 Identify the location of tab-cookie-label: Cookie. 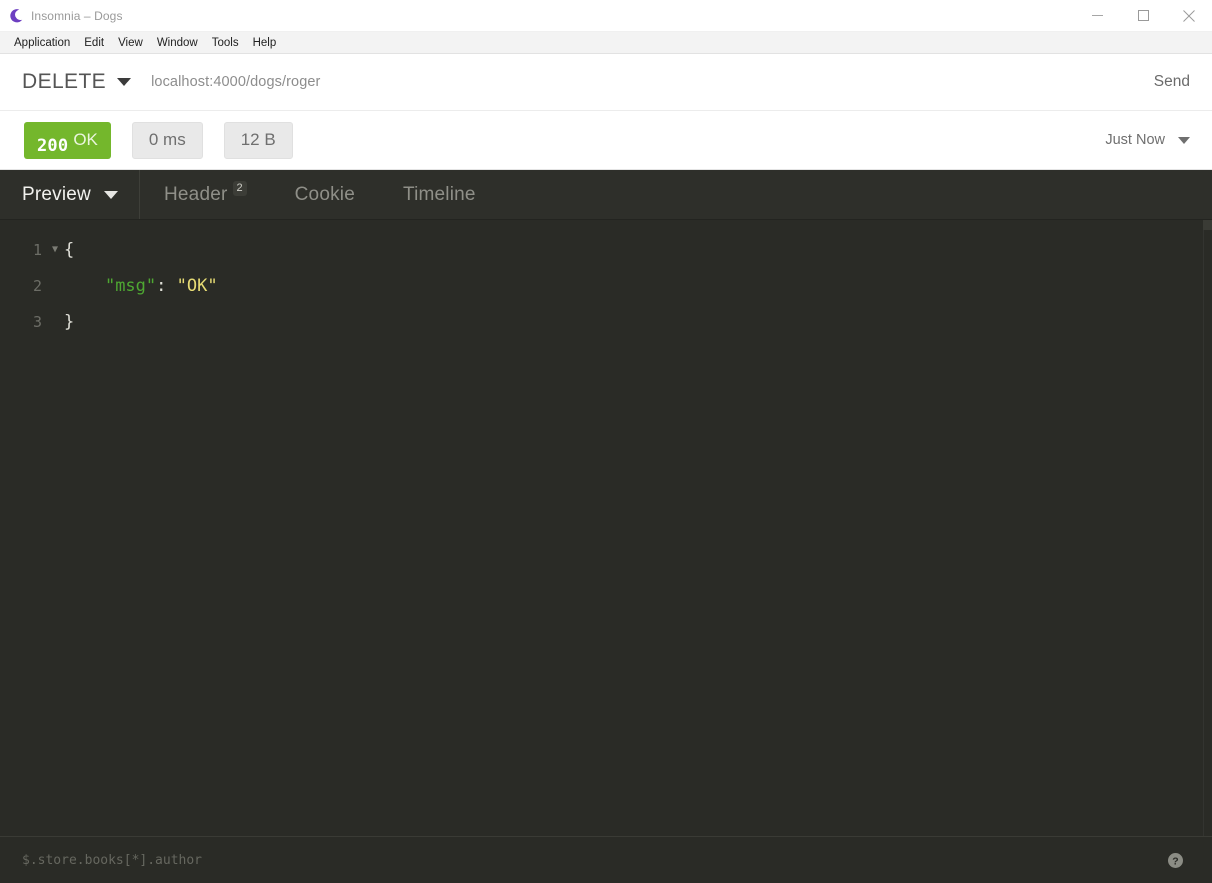
(324, 194).